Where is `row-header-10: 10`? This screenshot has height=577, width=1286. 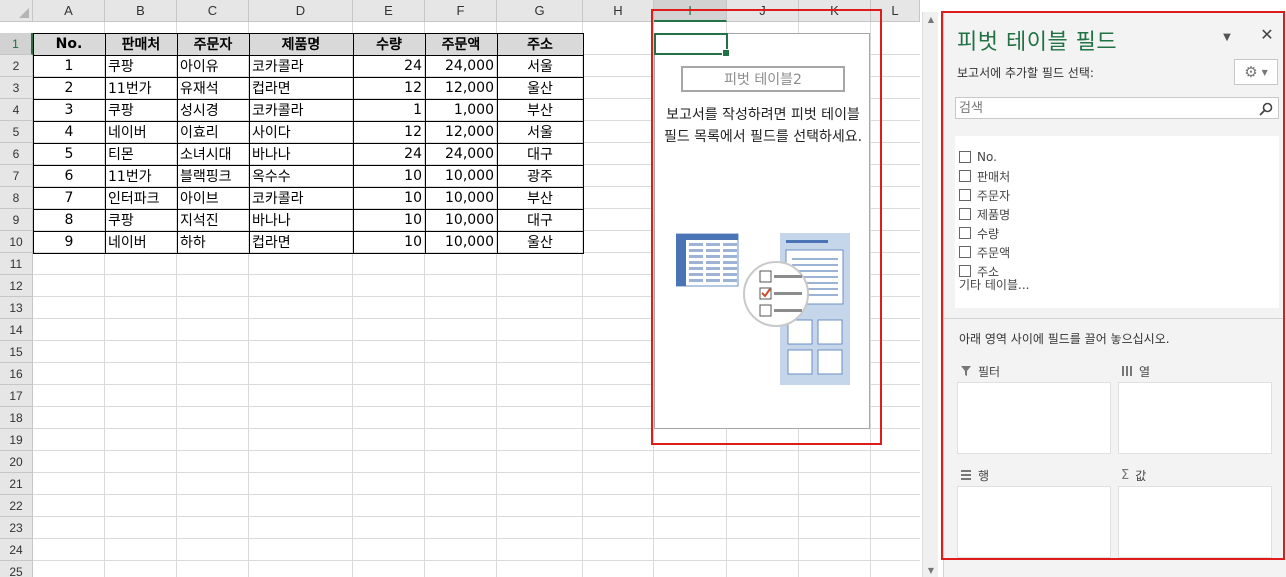 row-header-10: 10 is located at coordinates (16, 242).